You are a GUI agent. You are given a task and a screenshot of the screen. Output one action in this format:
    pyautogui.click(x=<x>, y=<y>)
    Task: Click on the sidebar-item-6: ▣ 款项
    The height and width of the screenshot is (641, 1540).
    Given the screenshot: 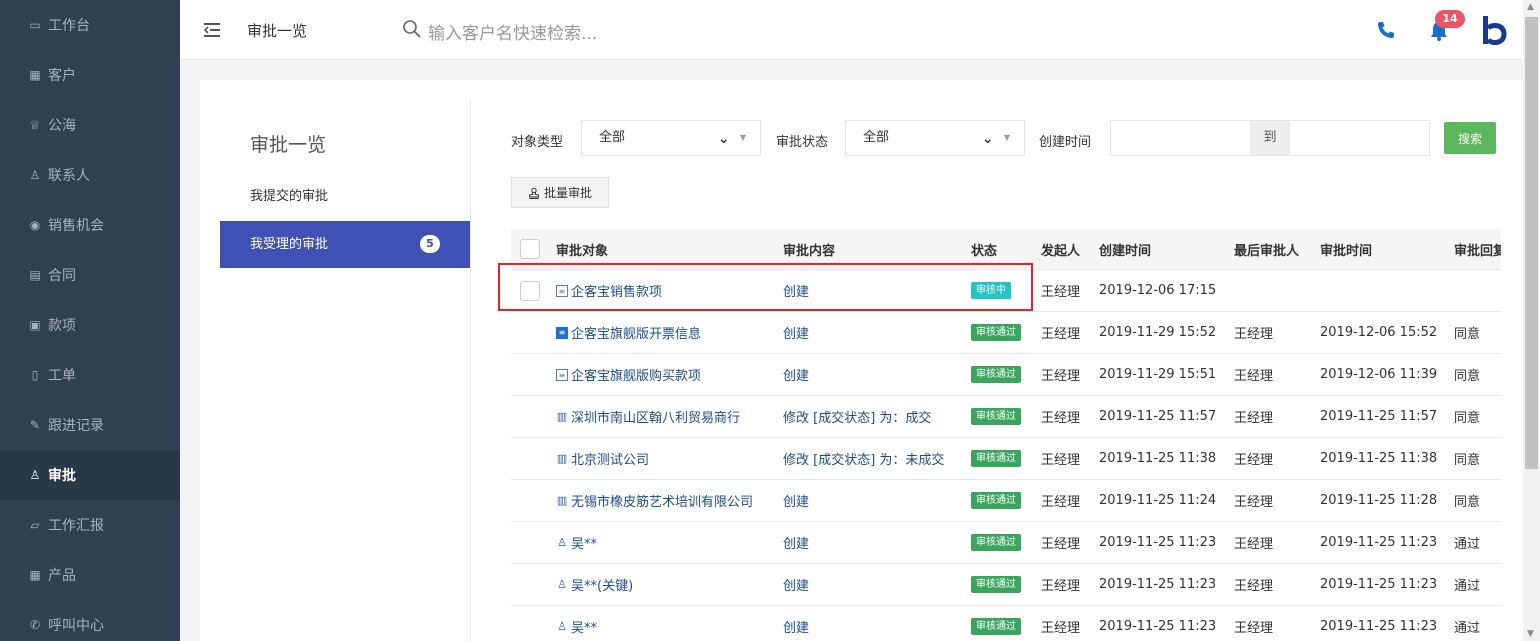 What is the action you would take?
    pyautogui.click(x=90, y=325)
    